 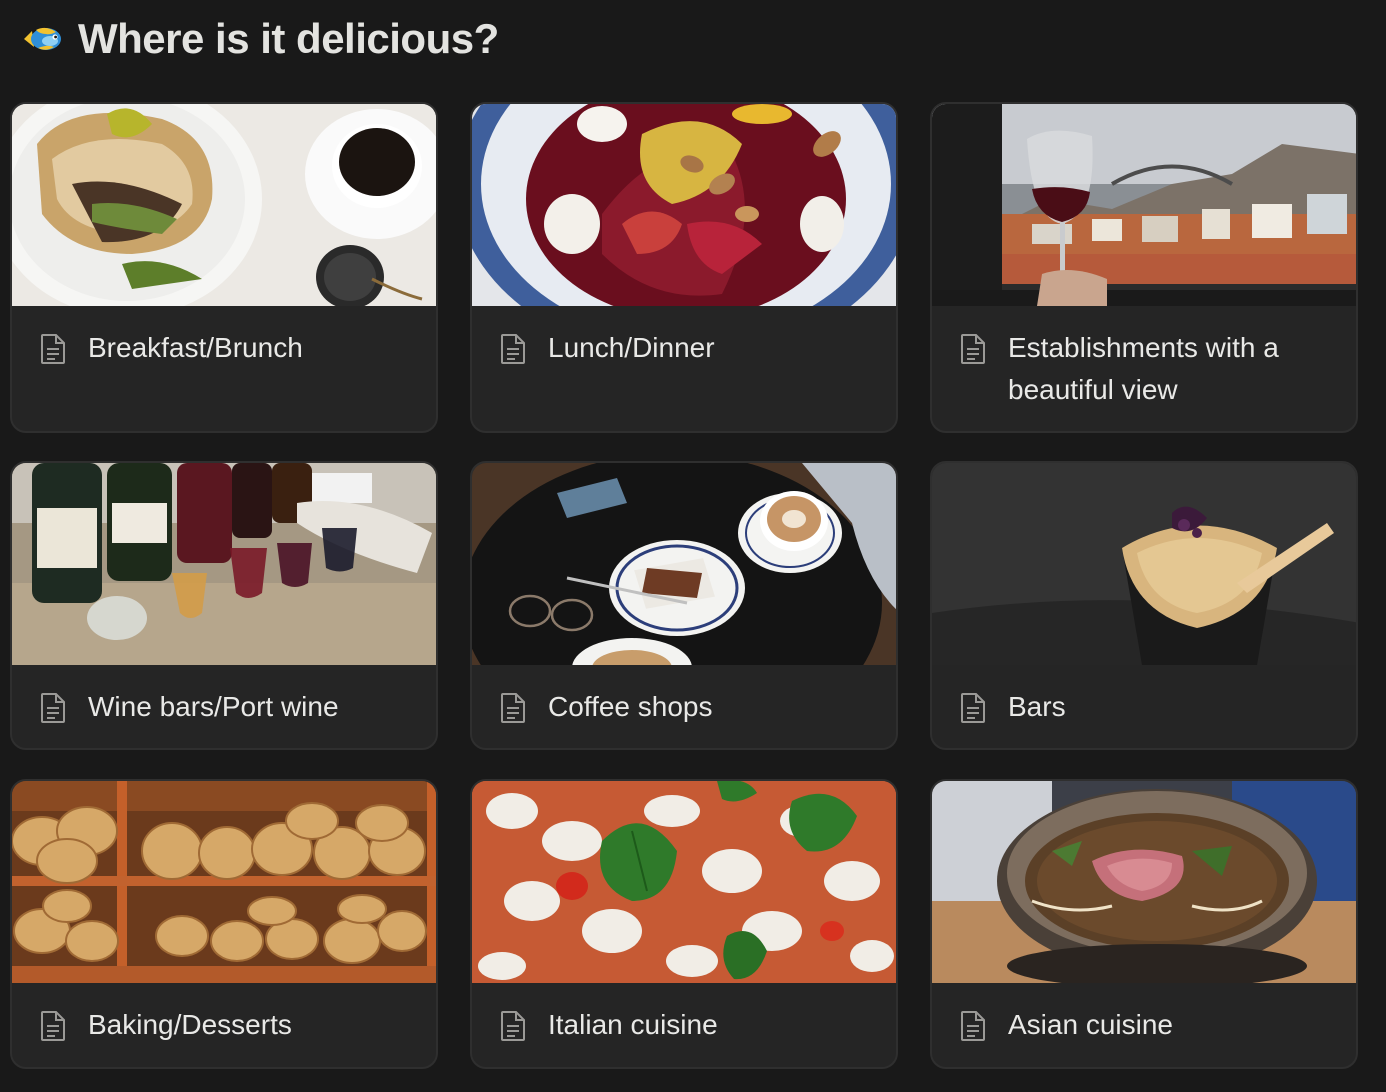 I want to click on gallery-card-breakfast-brunch: Breakfast/Brunch, so click(x=224, y=267).